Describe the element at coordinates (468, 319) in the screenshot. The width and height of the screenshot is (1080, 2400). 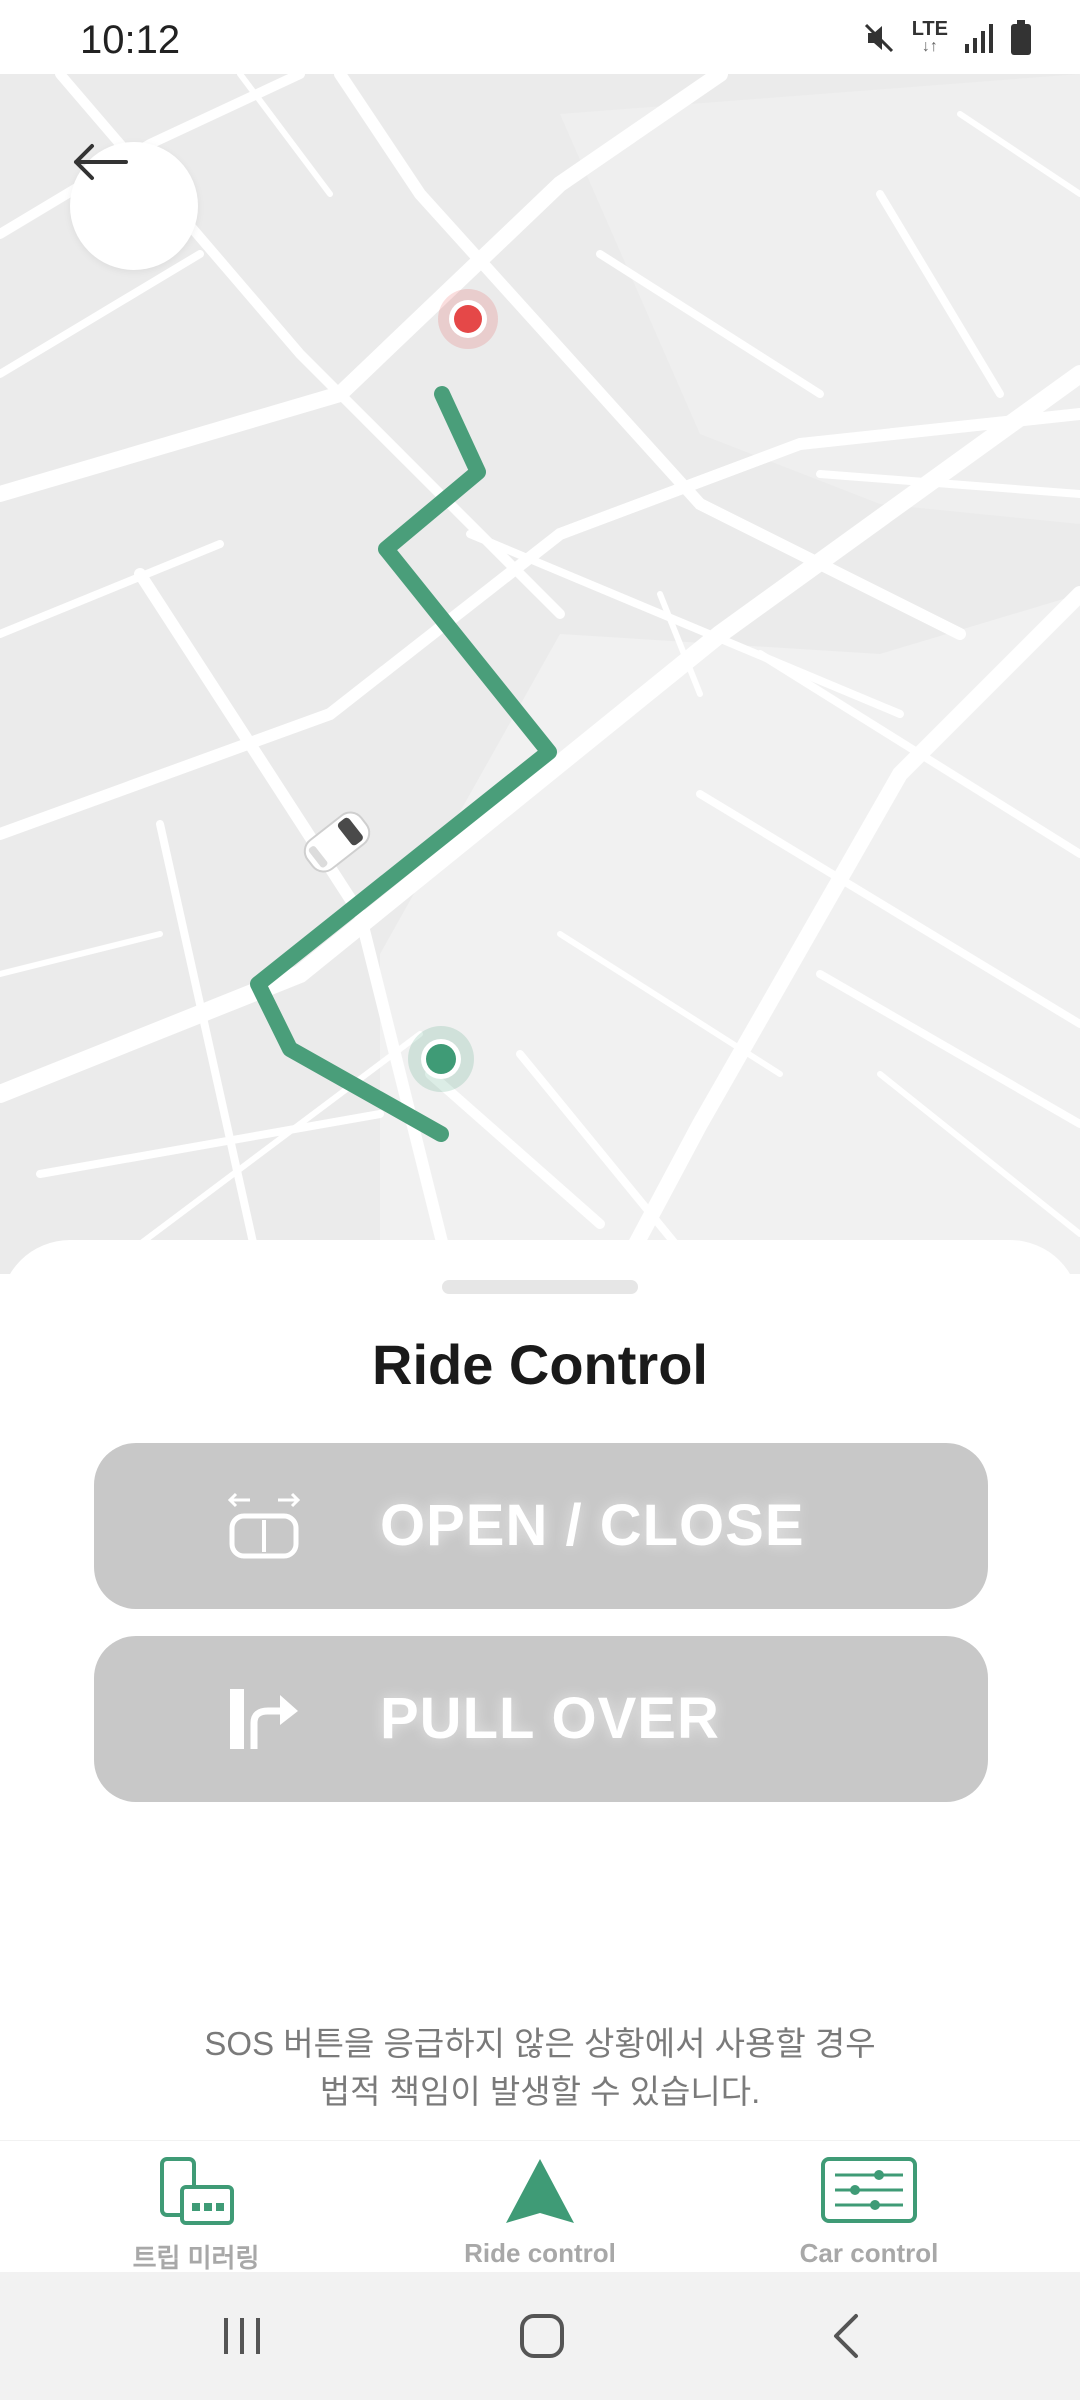
I see `destination-pin-icon` at that location.